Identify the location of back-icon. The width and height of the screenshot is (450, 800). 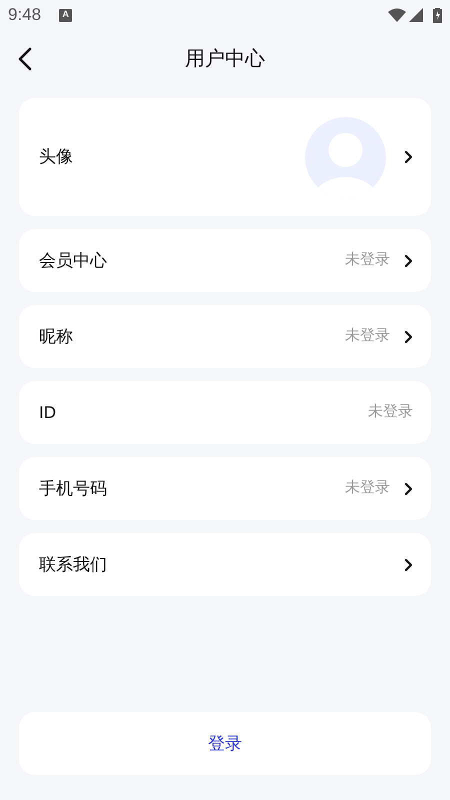
(25, 59).